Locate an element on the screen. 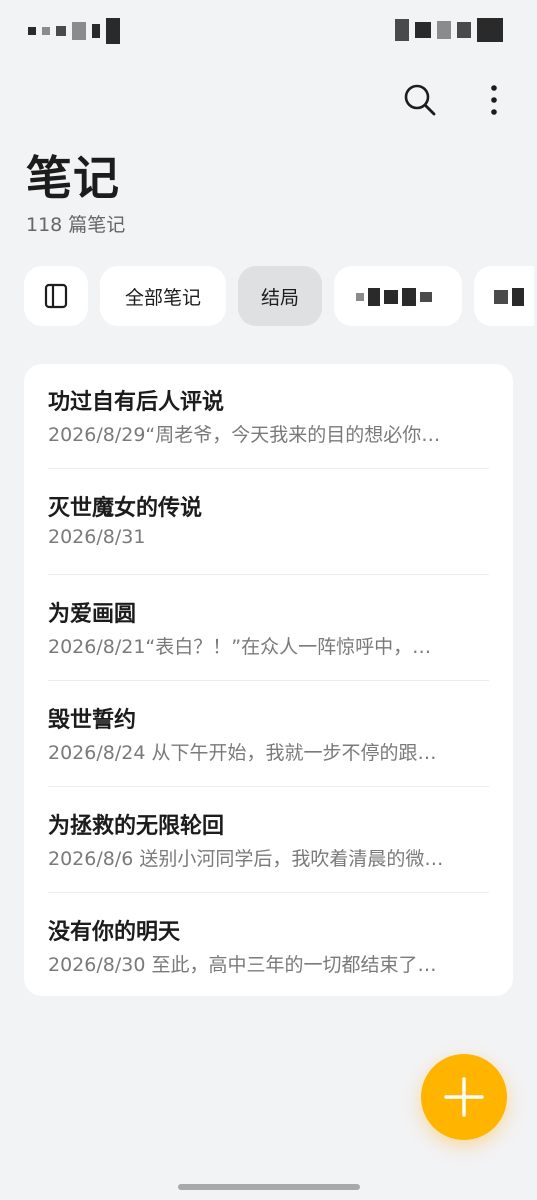 This screenshot has width=537, height=1200. sidebar-panel-icon is located at coordinates (56, 296).